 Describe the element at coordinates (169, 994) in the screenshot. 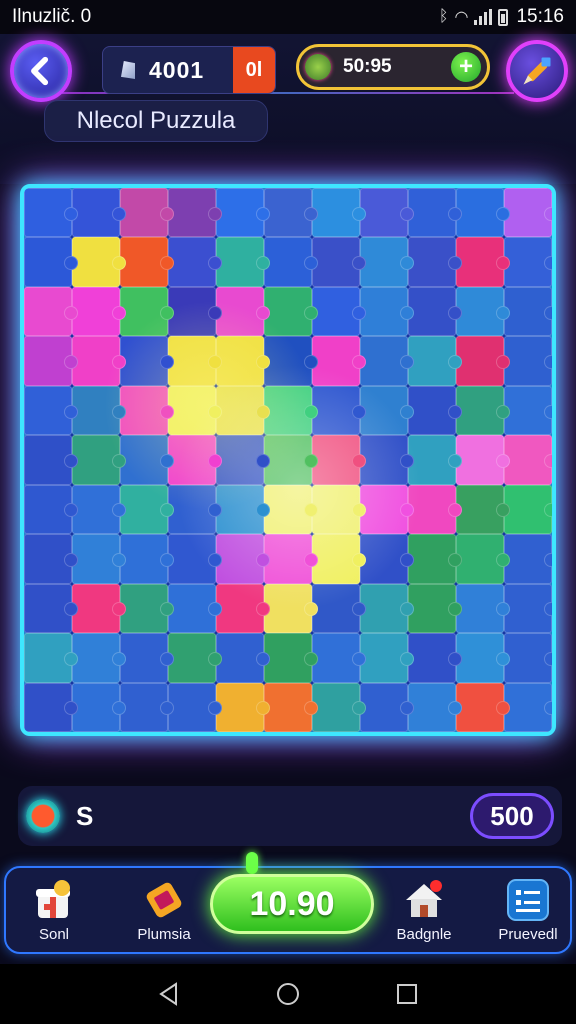

I see `back-triangle-icon` at that location.